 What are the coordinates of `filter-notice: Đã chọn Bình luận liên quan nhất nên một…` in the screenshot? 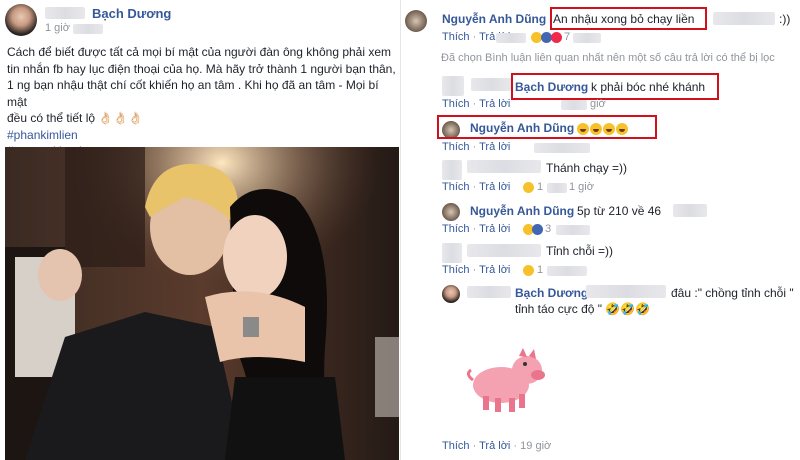 It's located at (608, 58).